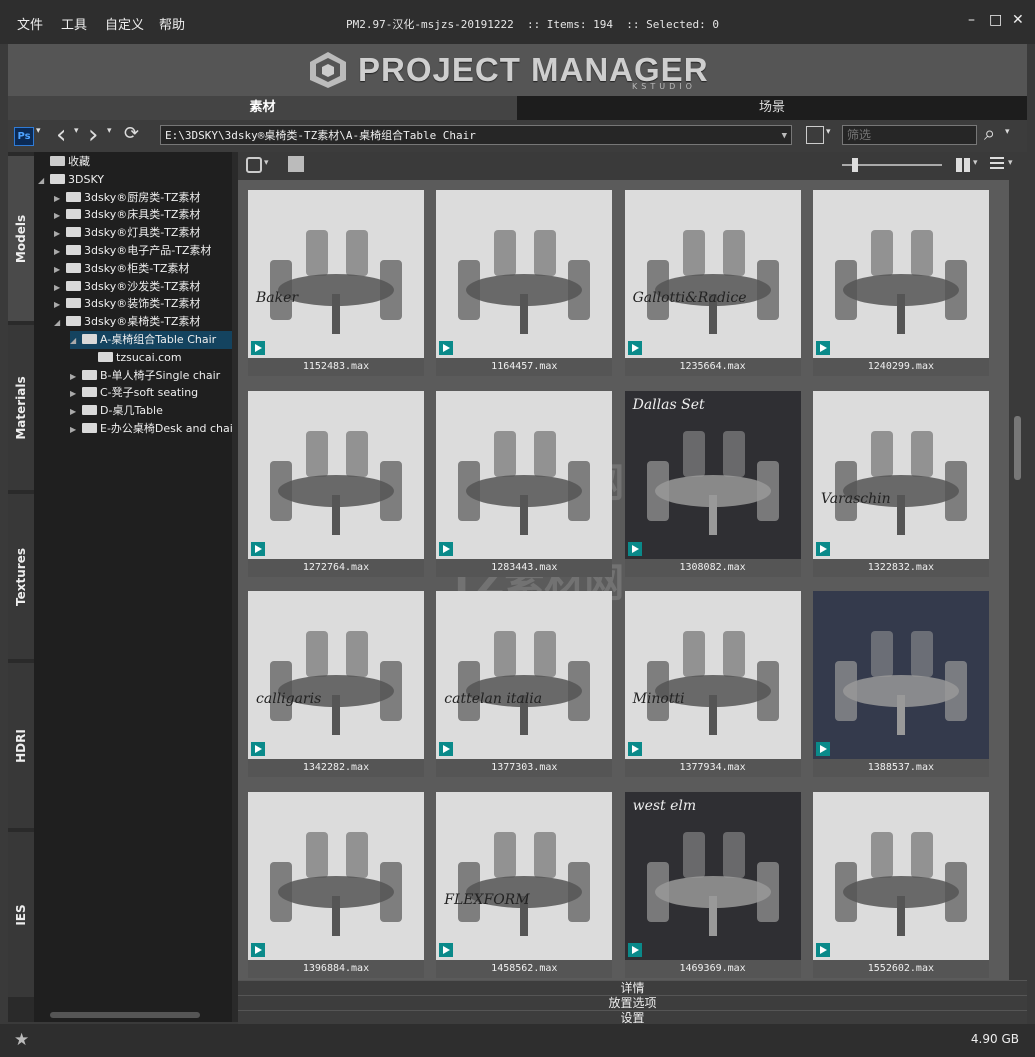 Image resolution: width=1035 pixels, height=1057 pixels. I want to click on tab-assets: 素材, so click(262, 108).